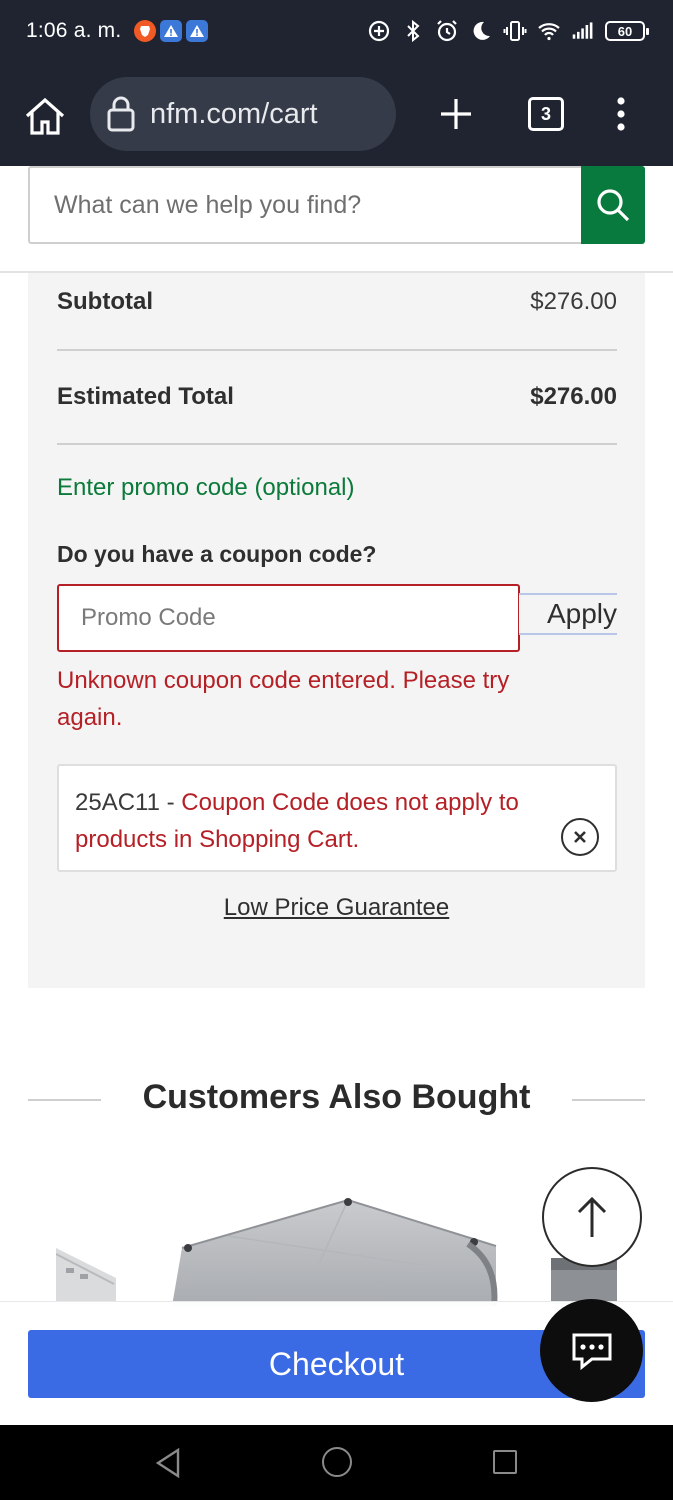 Image resolution: width=673 pixels, height=1500 pixels. What do you see at coordinates (621, 114) in the screenshot?
I see `more-menu-icon` at bounding box center [621, 114].